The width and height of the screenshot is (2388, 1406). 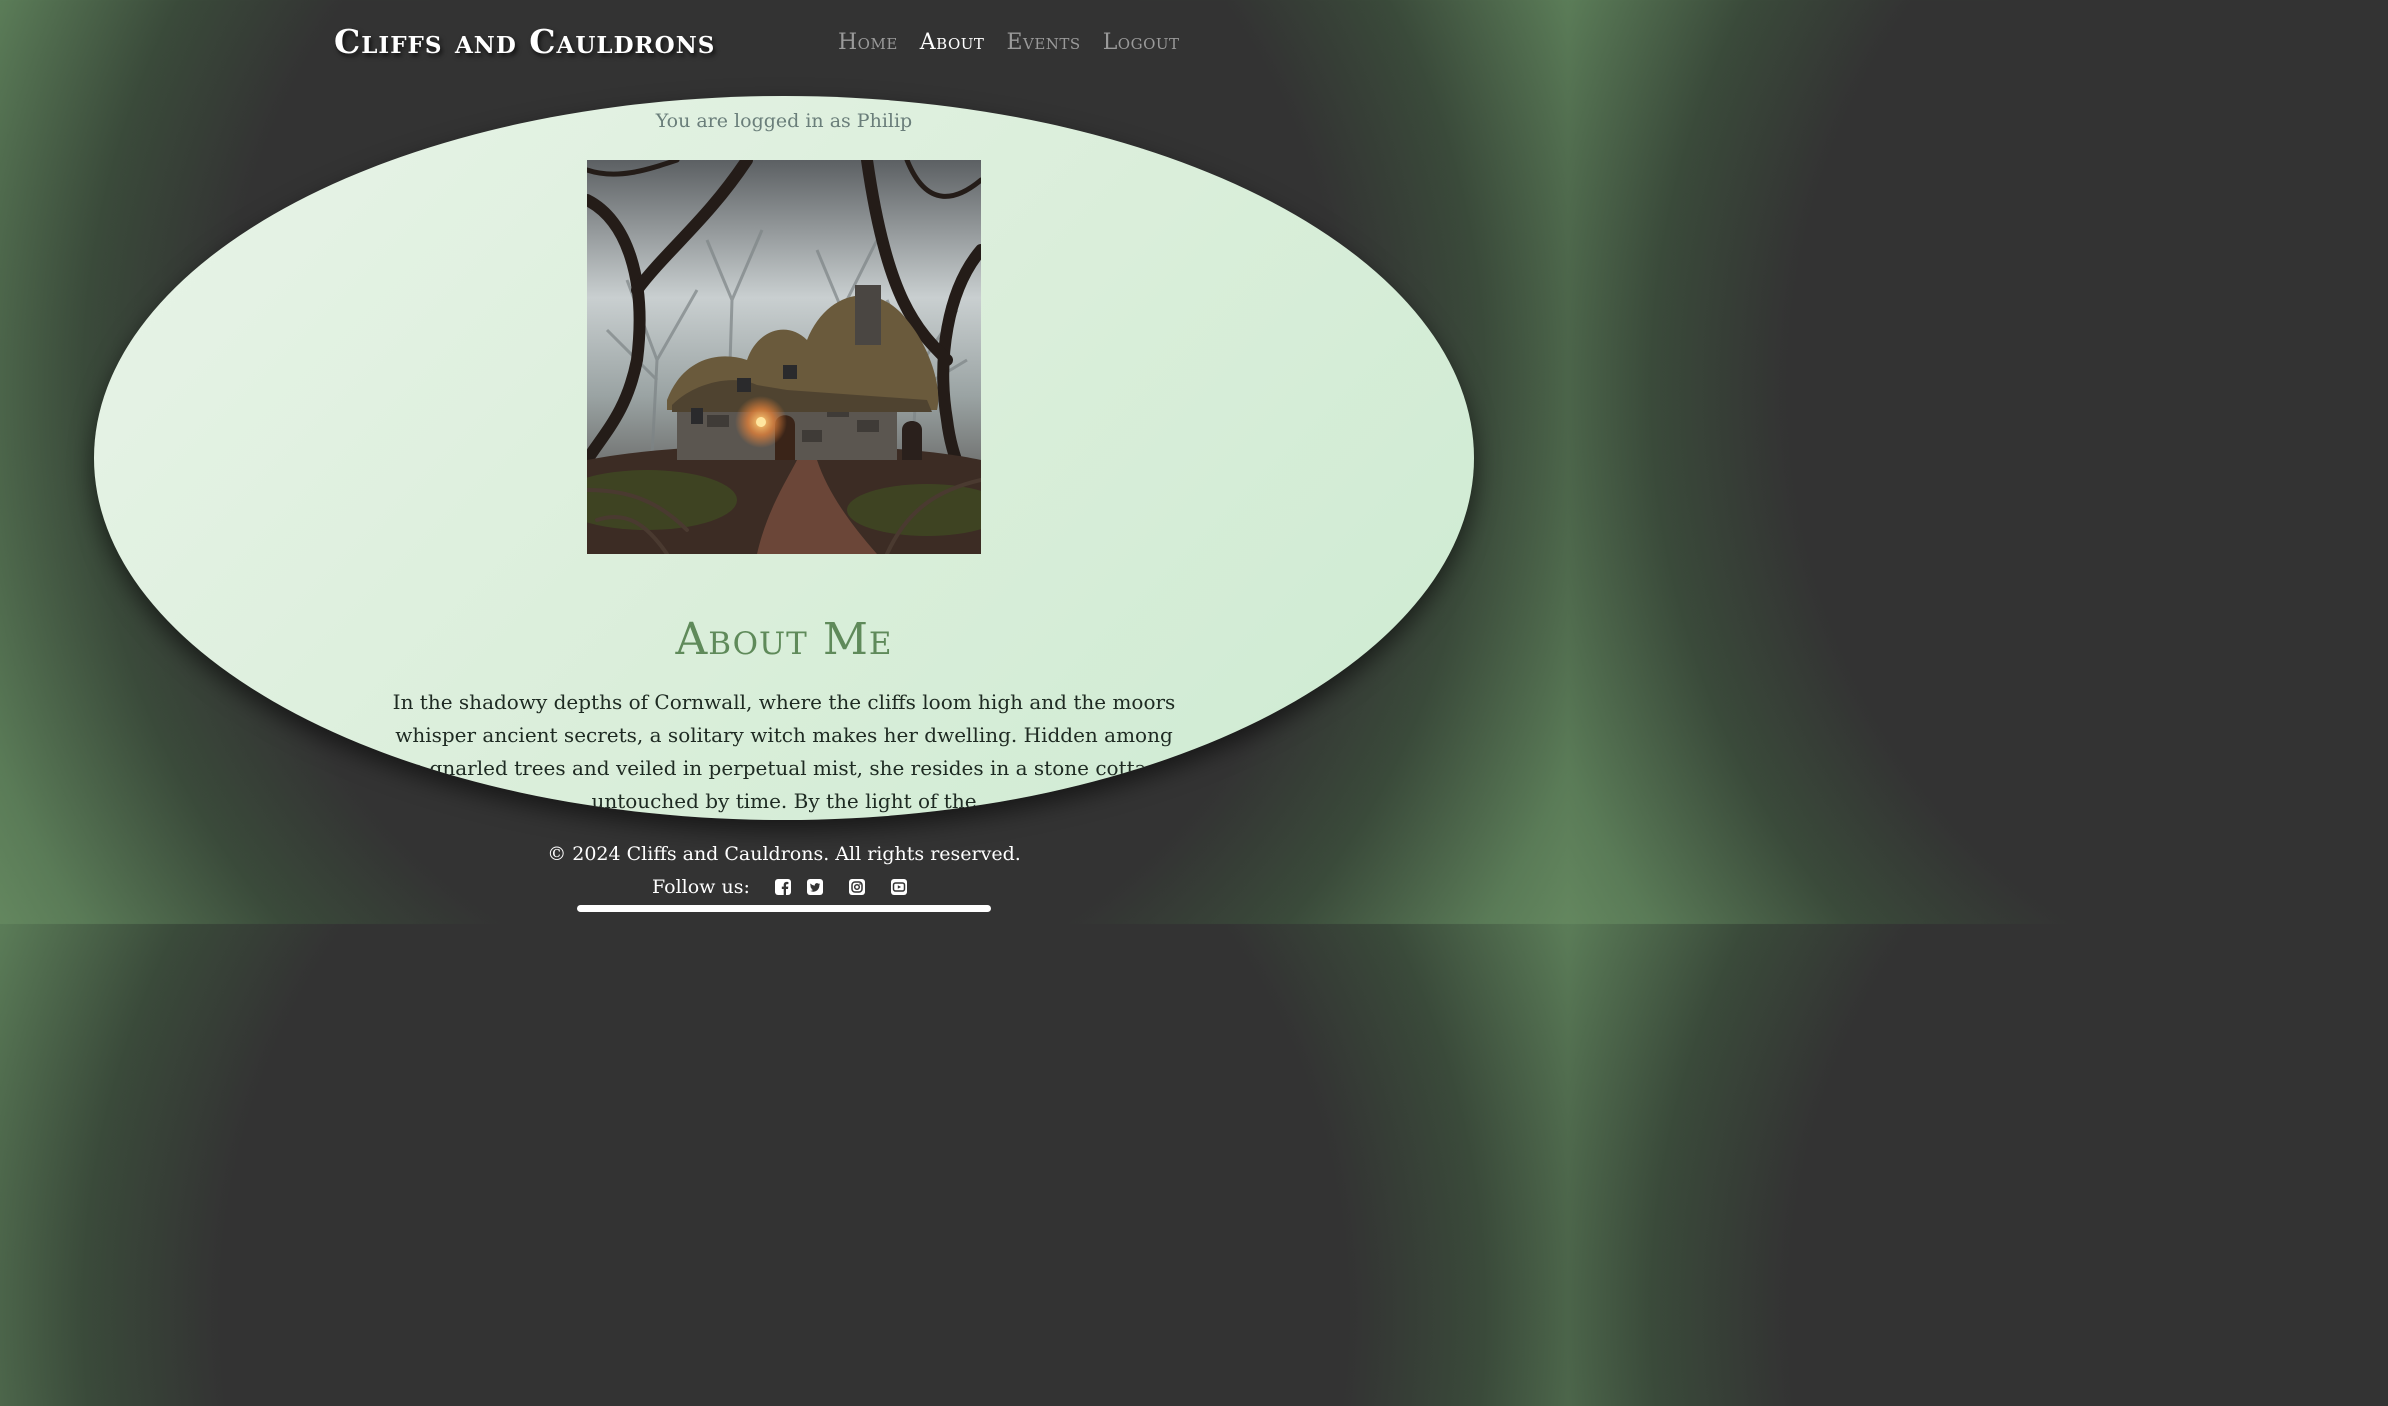 I want to click on nav-about-link: About, so click(x=952, y=42).